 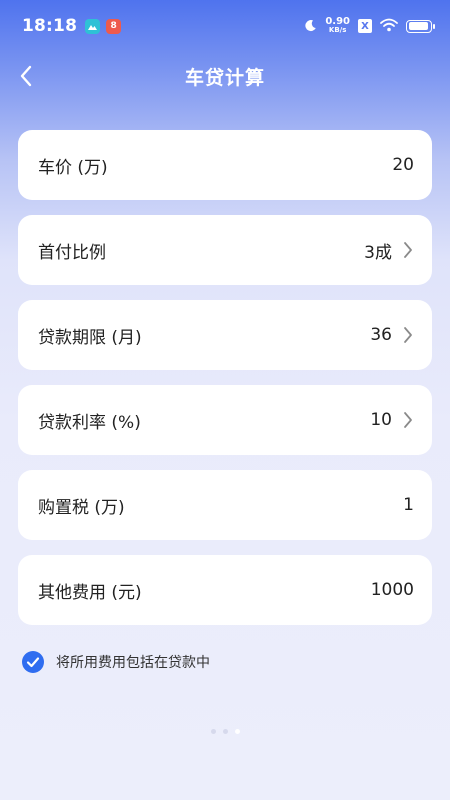 I want to click on field-label: 购置税 (万), so click(x=81, y=507).